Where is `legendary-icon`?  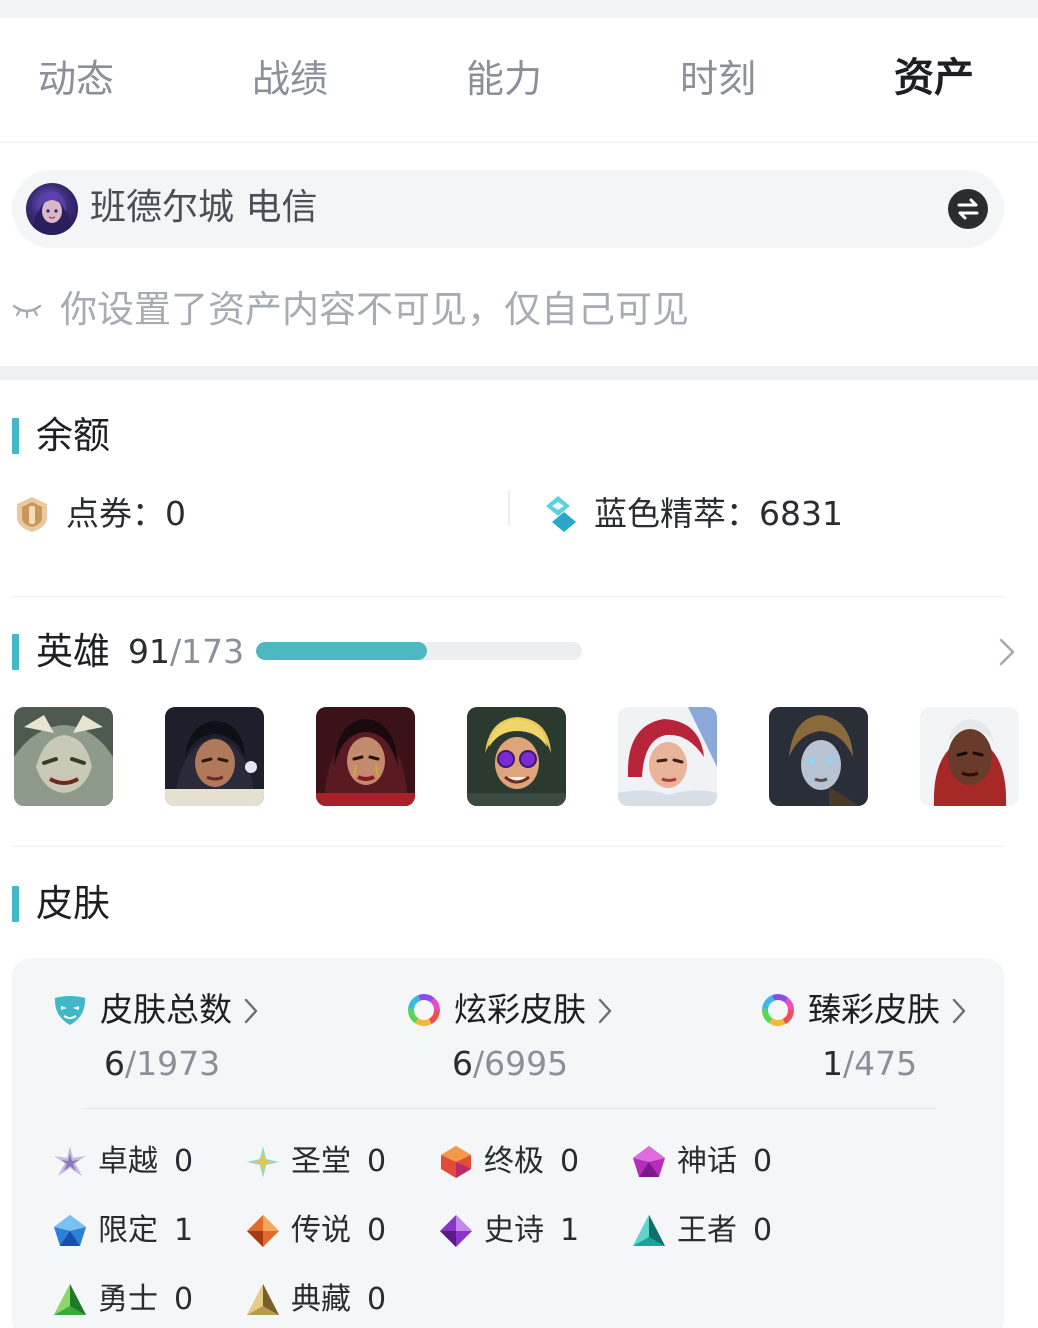
legendary-icon is located at coordinates (263, 1231).